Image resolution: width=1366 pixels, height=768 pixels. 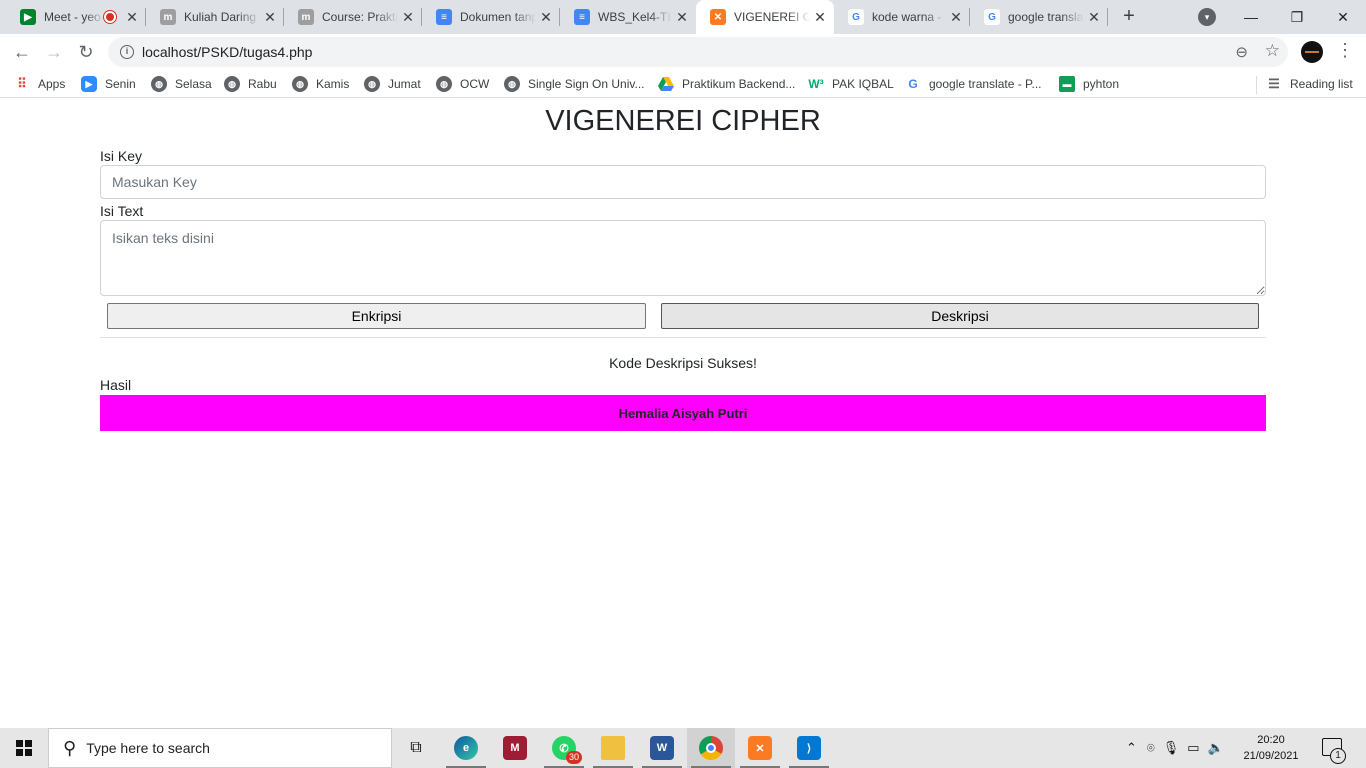 I want to click on google-sheets-icon: ▬, so click(x=1067, y=84).